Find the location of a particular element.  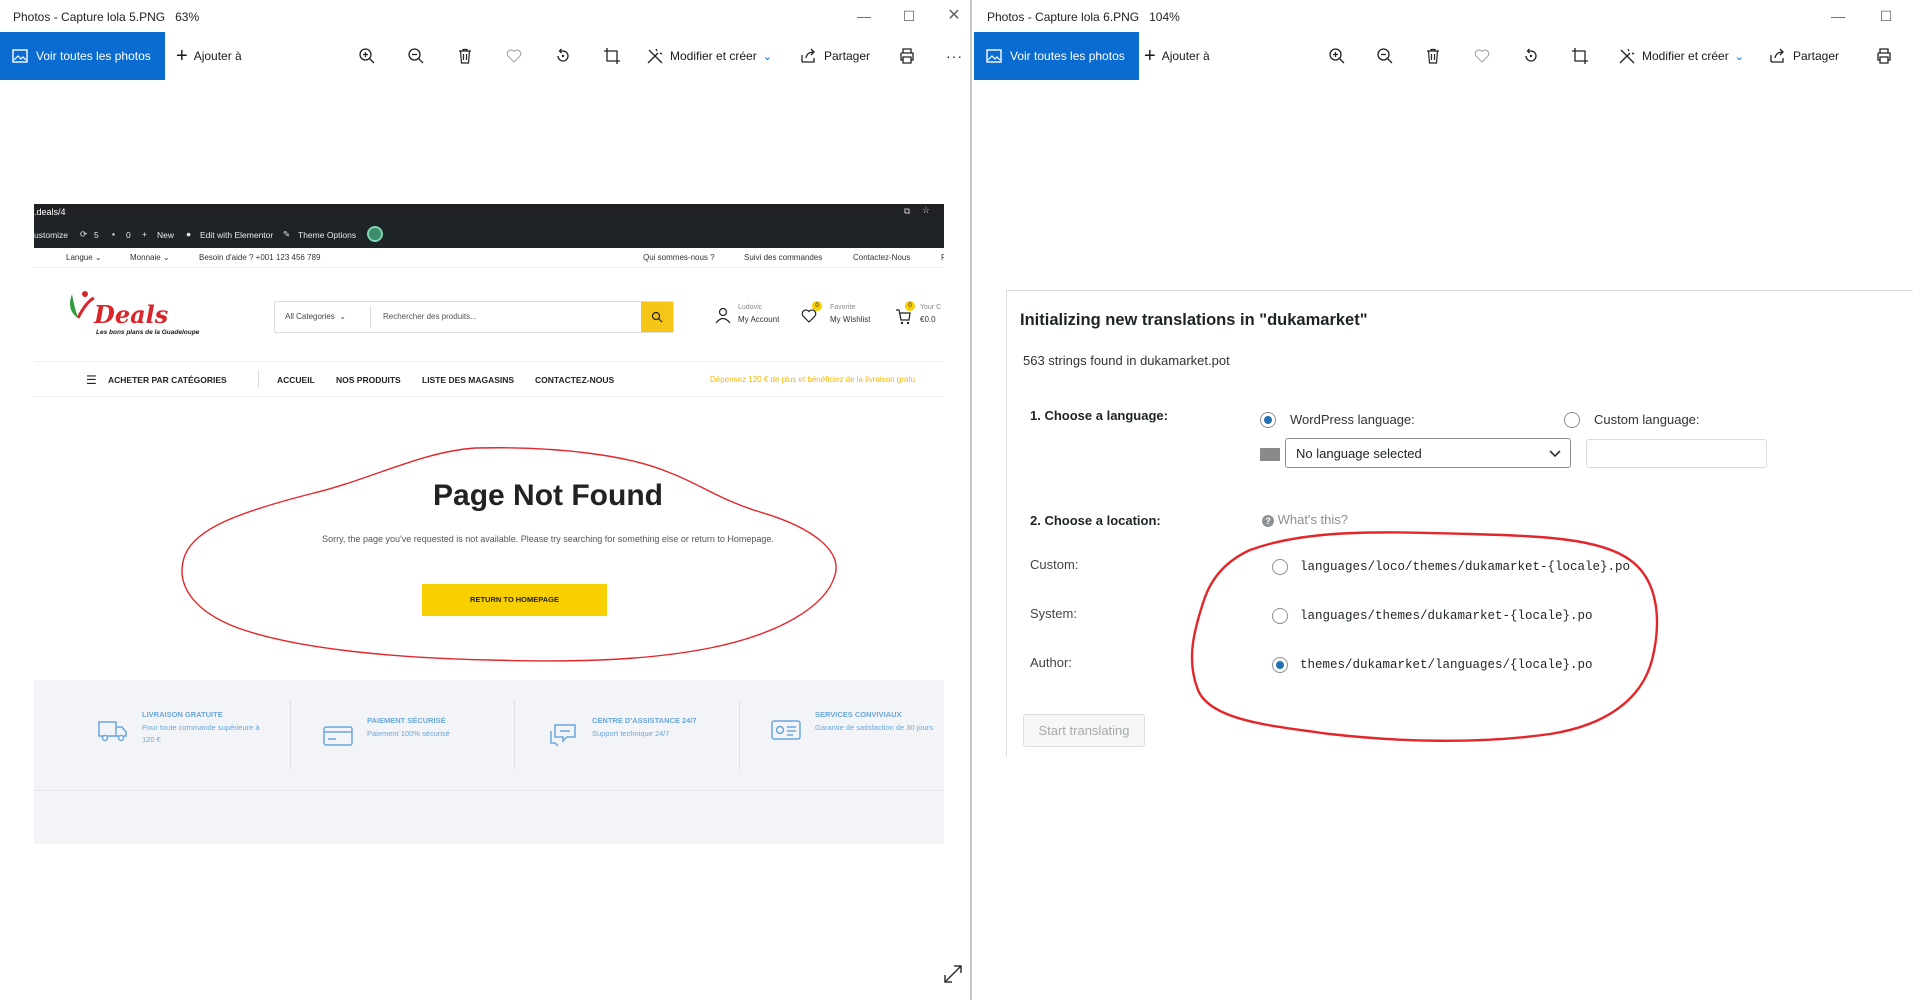

printer-icon is located at coordinates (1884, 56).